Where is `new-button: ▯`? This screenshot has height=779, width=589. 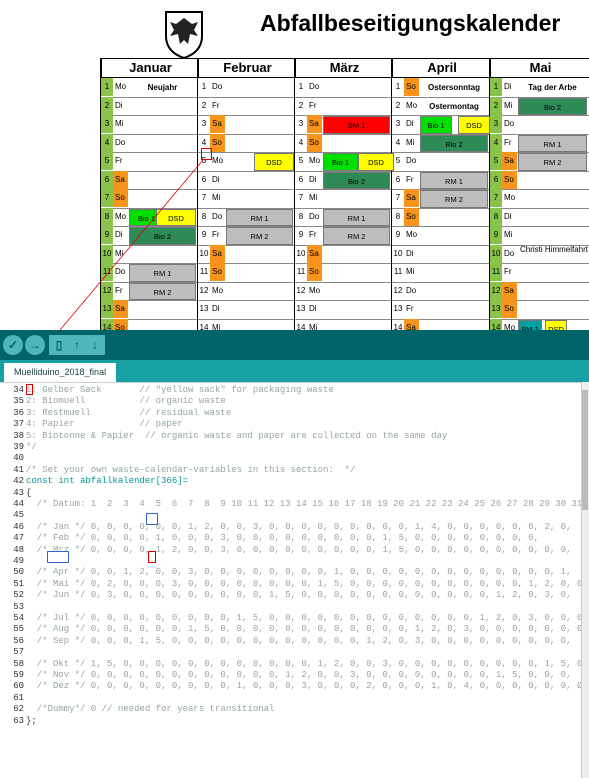
new-button: ▯ is located at coordinates (59, 345).